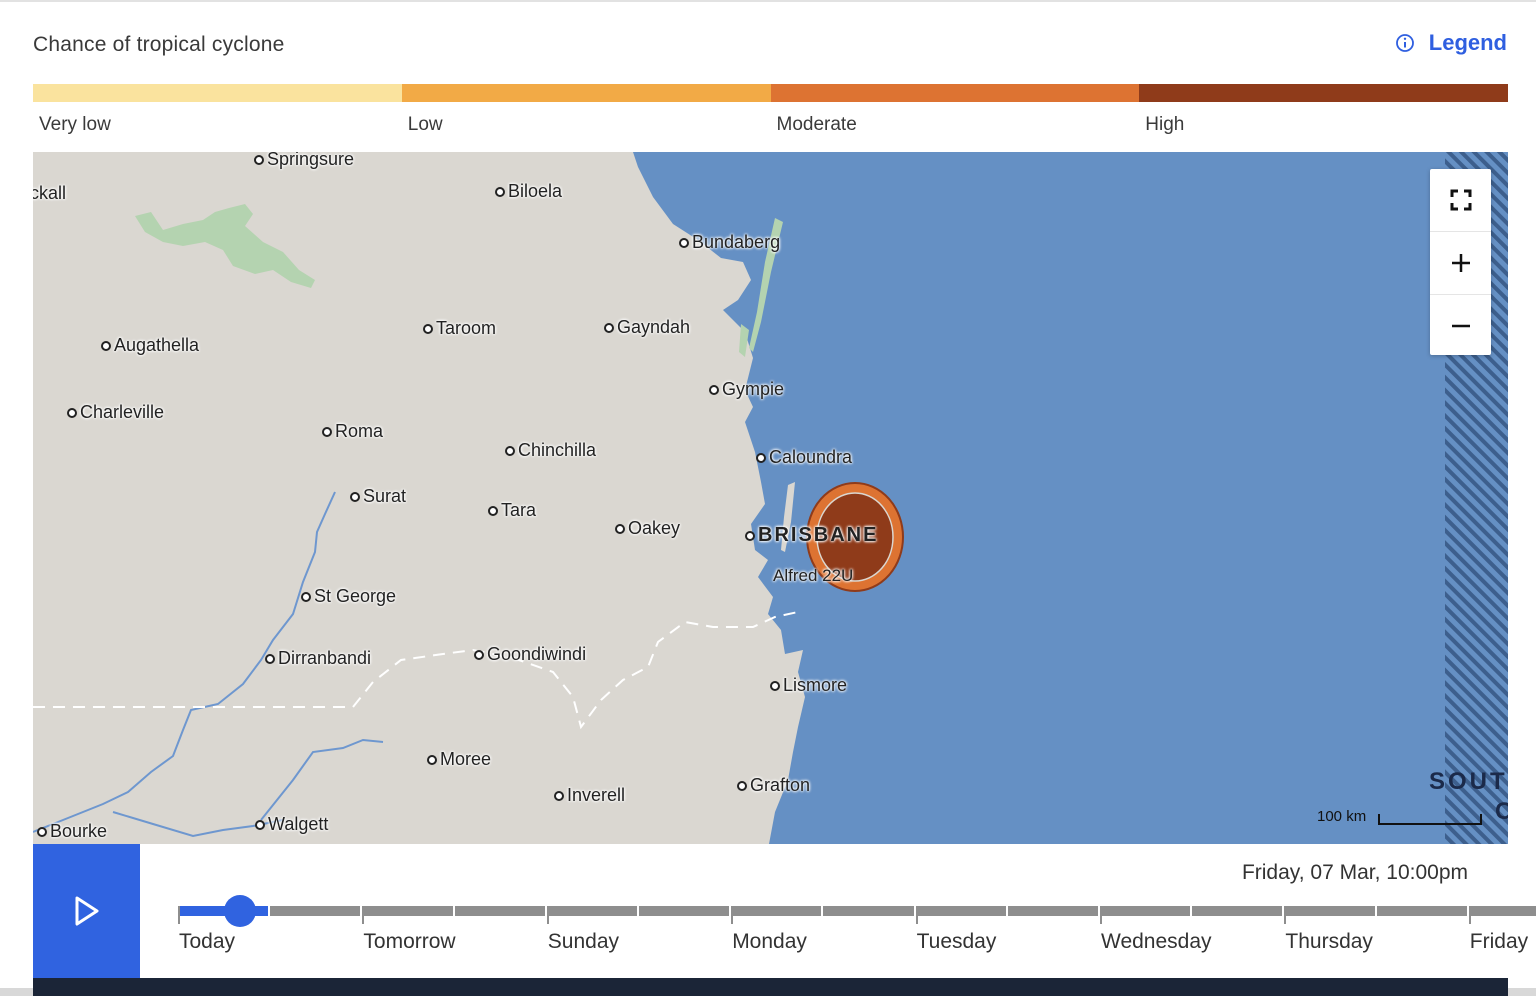 This screenshot has height=996, width=1536. Describe the element at coordinates (955, 93) in the screenshot. I see `scale-moderate` at that location.